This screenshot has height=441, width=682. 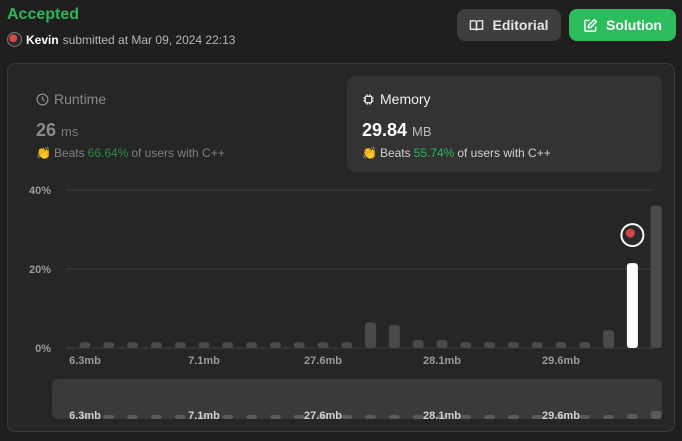 I want to click on x-tick-label: 29.6mb, so click(x=561, y=361).